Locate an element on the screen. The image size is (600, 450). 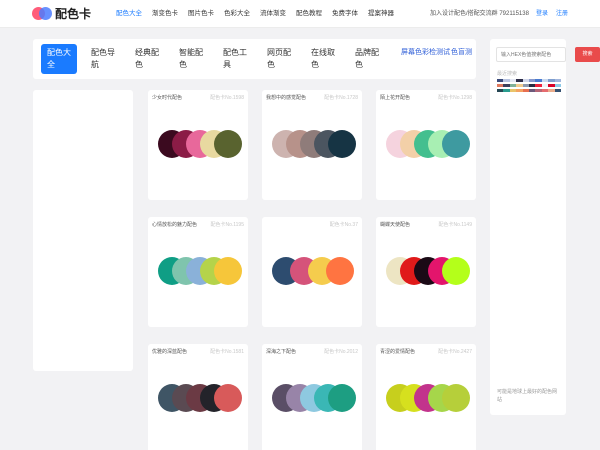
palette-title: 我想中的感觉配色 is located at coordinates (286, 98).